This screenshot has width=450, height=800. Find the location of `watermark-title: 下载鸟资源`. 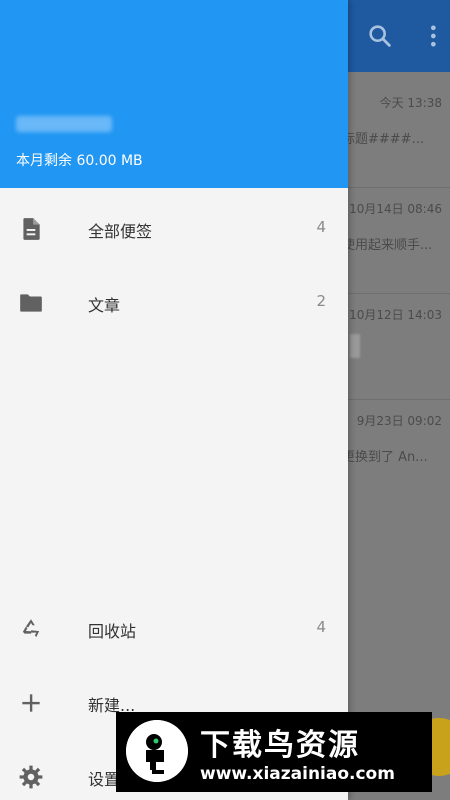

watermark-title: 下载鸟资源 is located at coordinates (280, 745).